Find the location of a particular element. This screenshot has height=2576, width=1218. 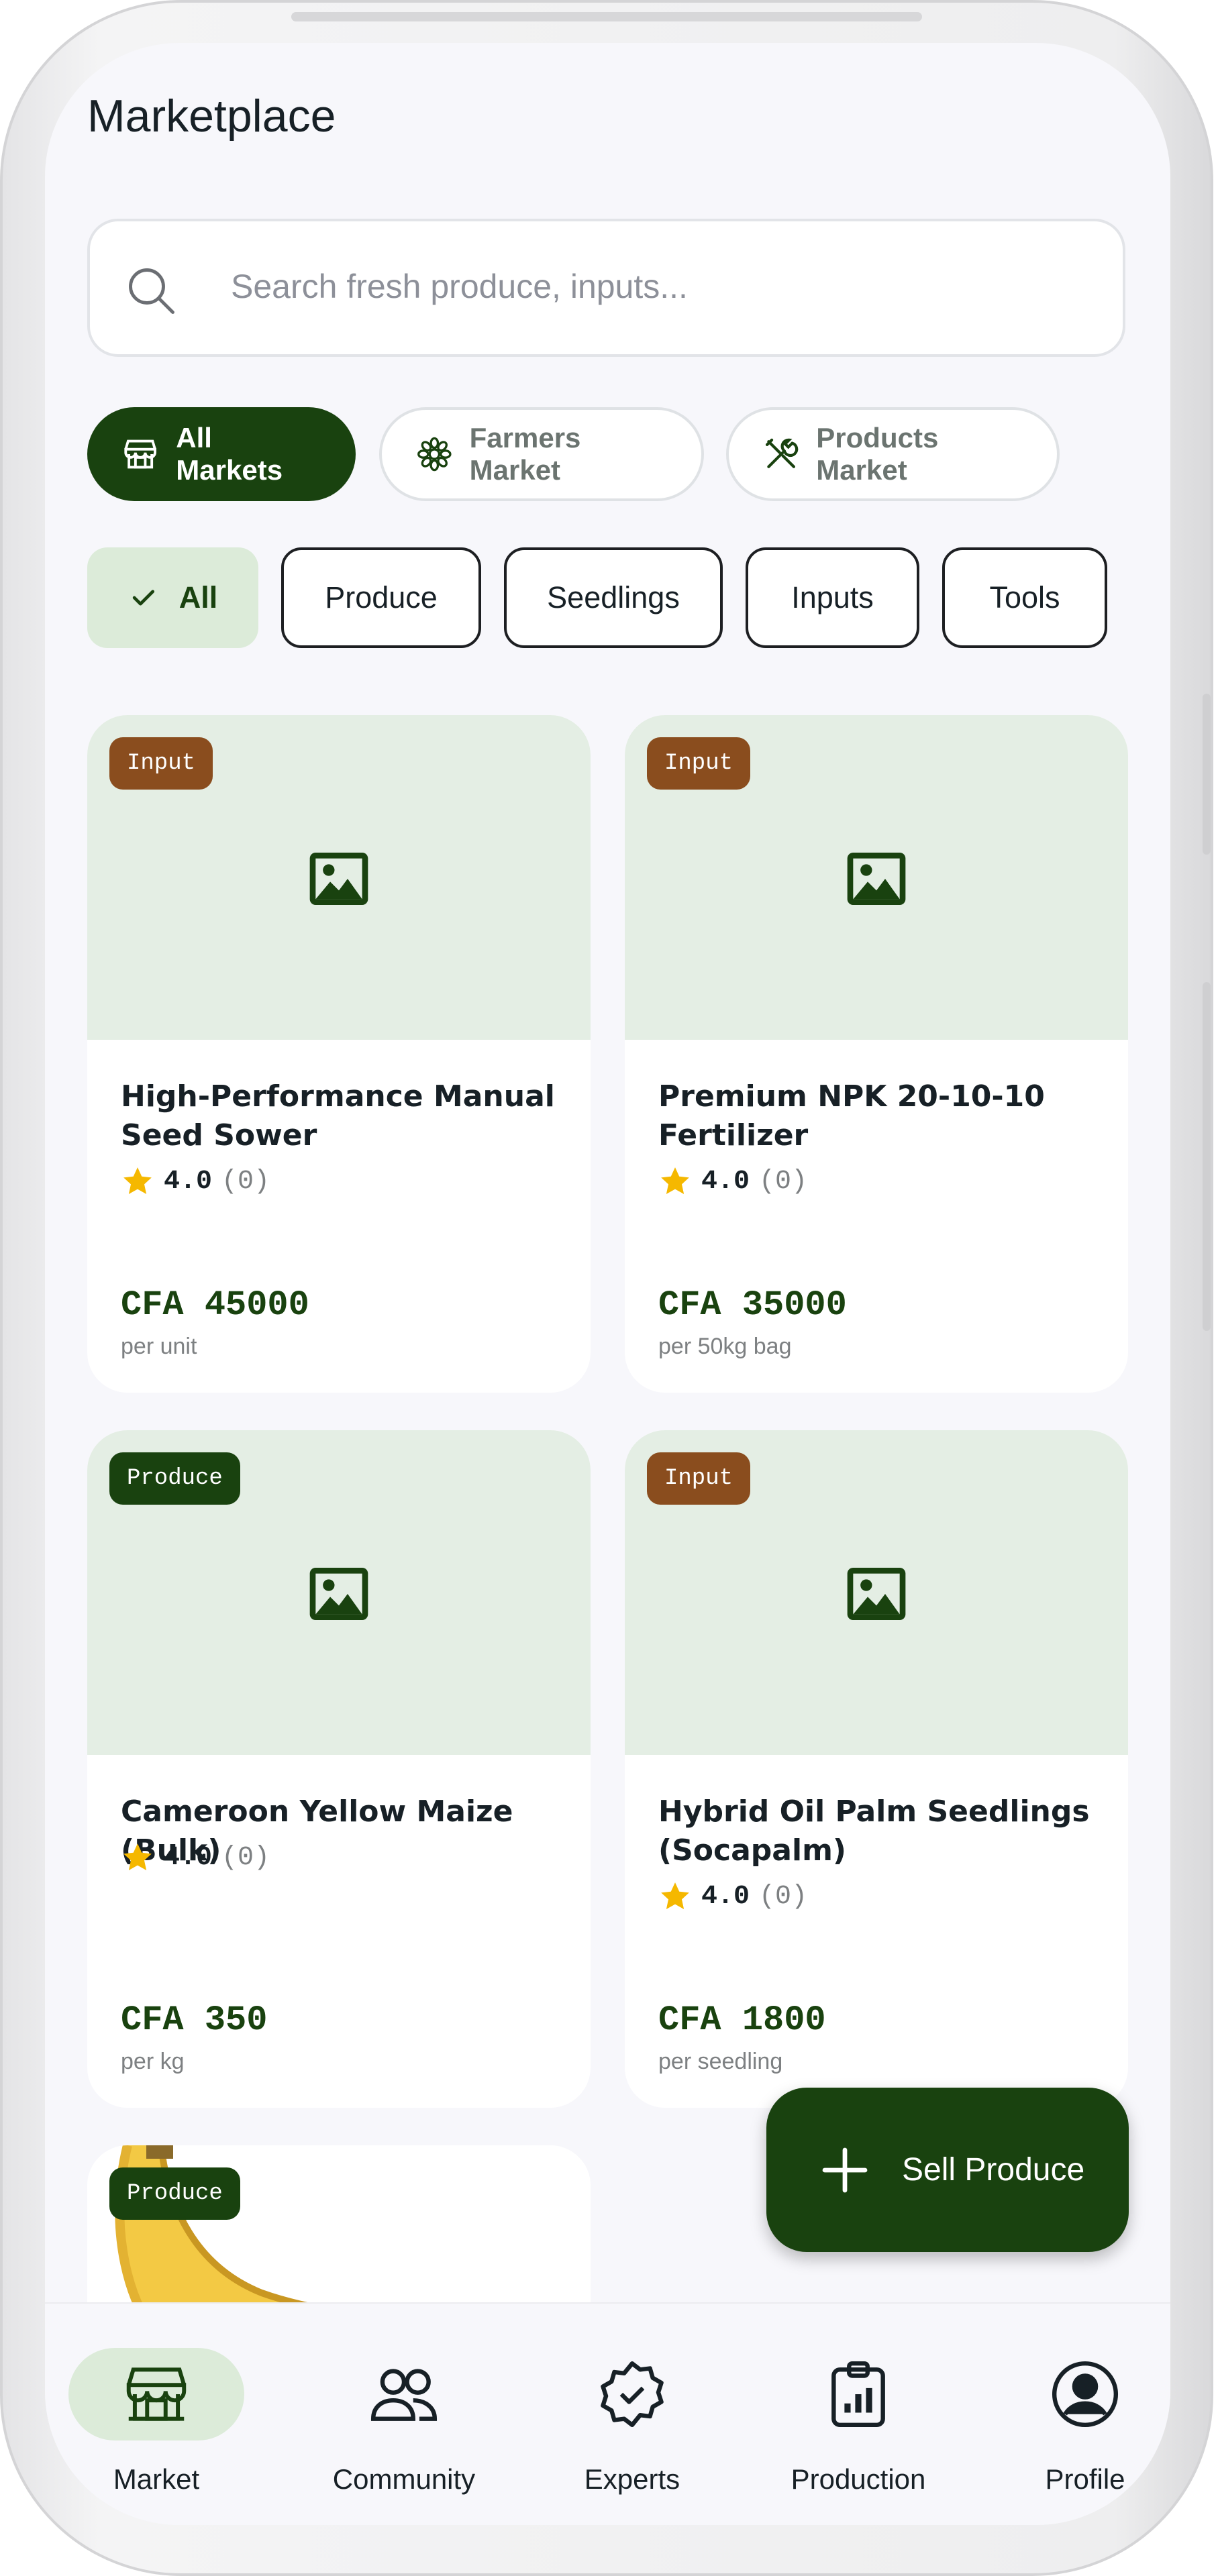

sell-produce-button: Sell Produce is located at coordinates (948, 2170).